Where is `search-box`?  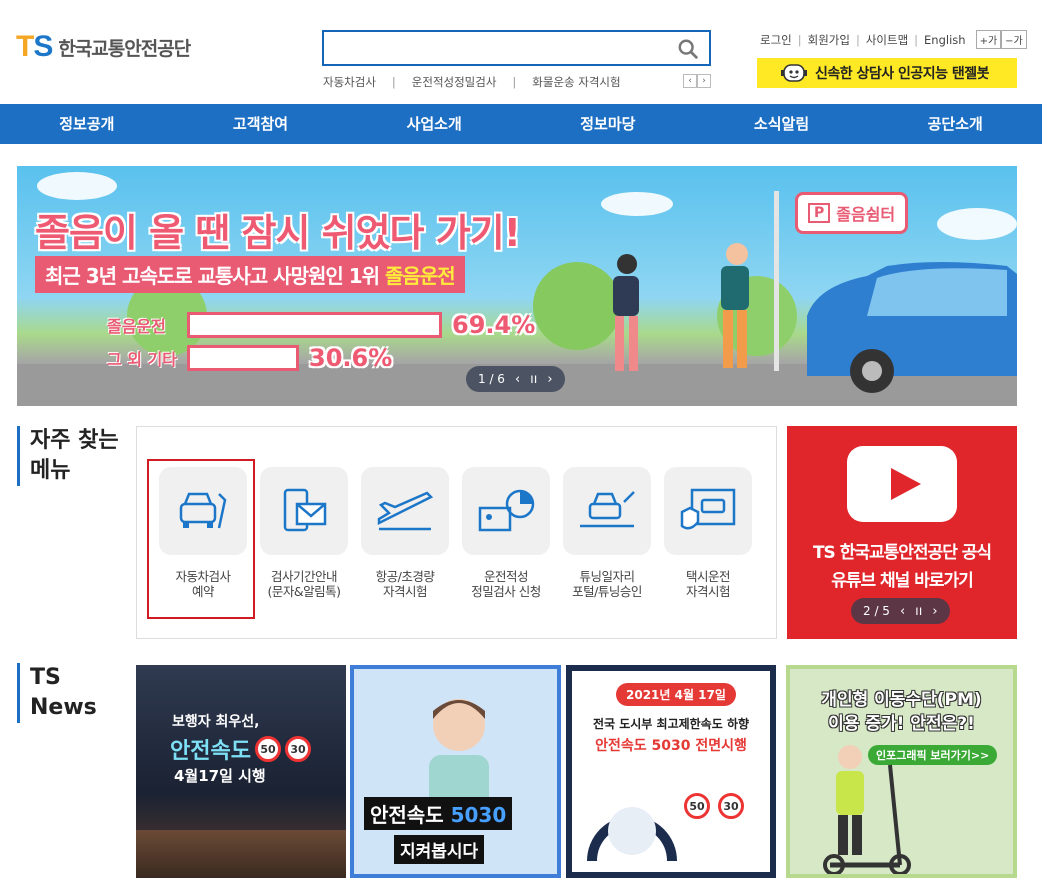 search-box is located at coordinates (516, 48).